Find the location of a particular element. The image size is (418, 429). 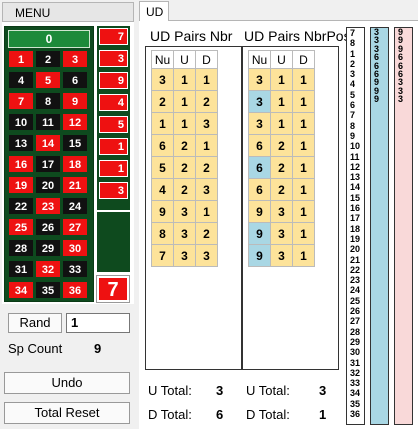

number-cell-3: 3 is located at coordinates (75, 59).